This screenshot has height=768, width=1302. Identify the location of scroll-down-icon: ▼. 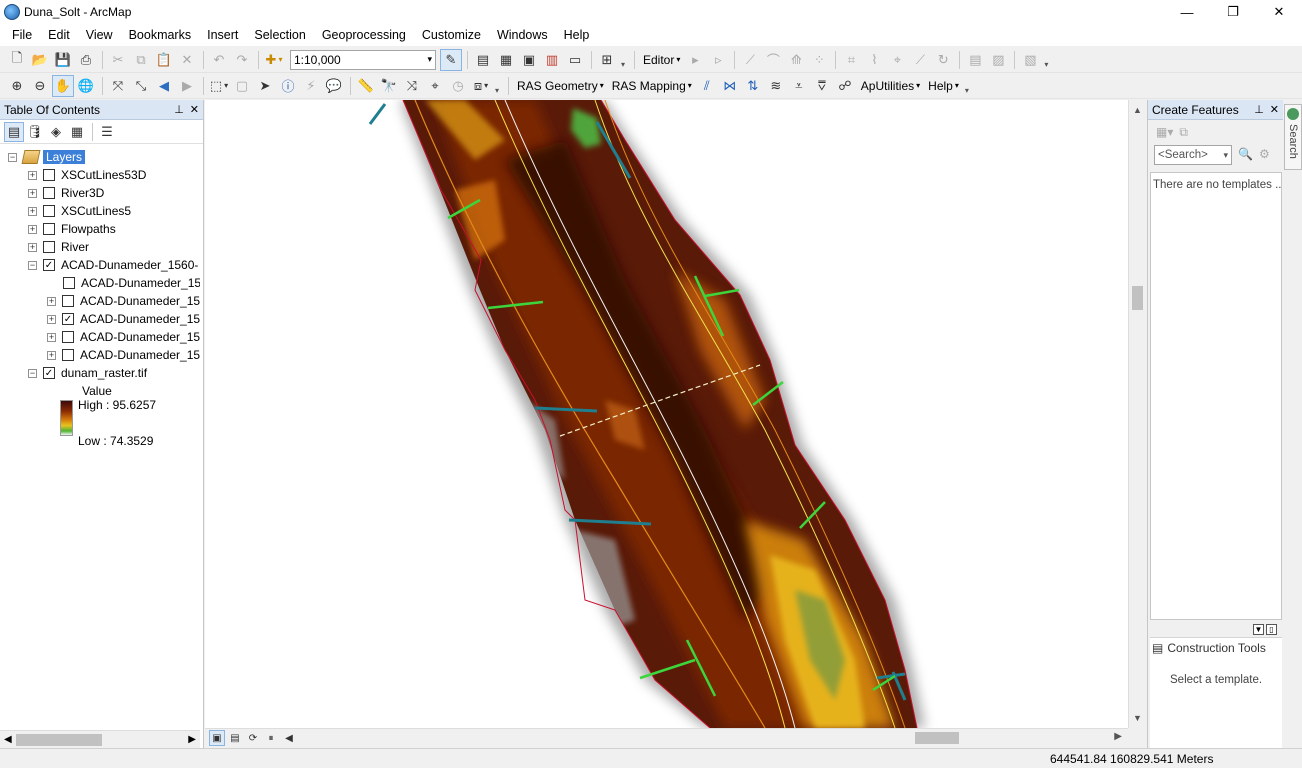
(1137, 718).